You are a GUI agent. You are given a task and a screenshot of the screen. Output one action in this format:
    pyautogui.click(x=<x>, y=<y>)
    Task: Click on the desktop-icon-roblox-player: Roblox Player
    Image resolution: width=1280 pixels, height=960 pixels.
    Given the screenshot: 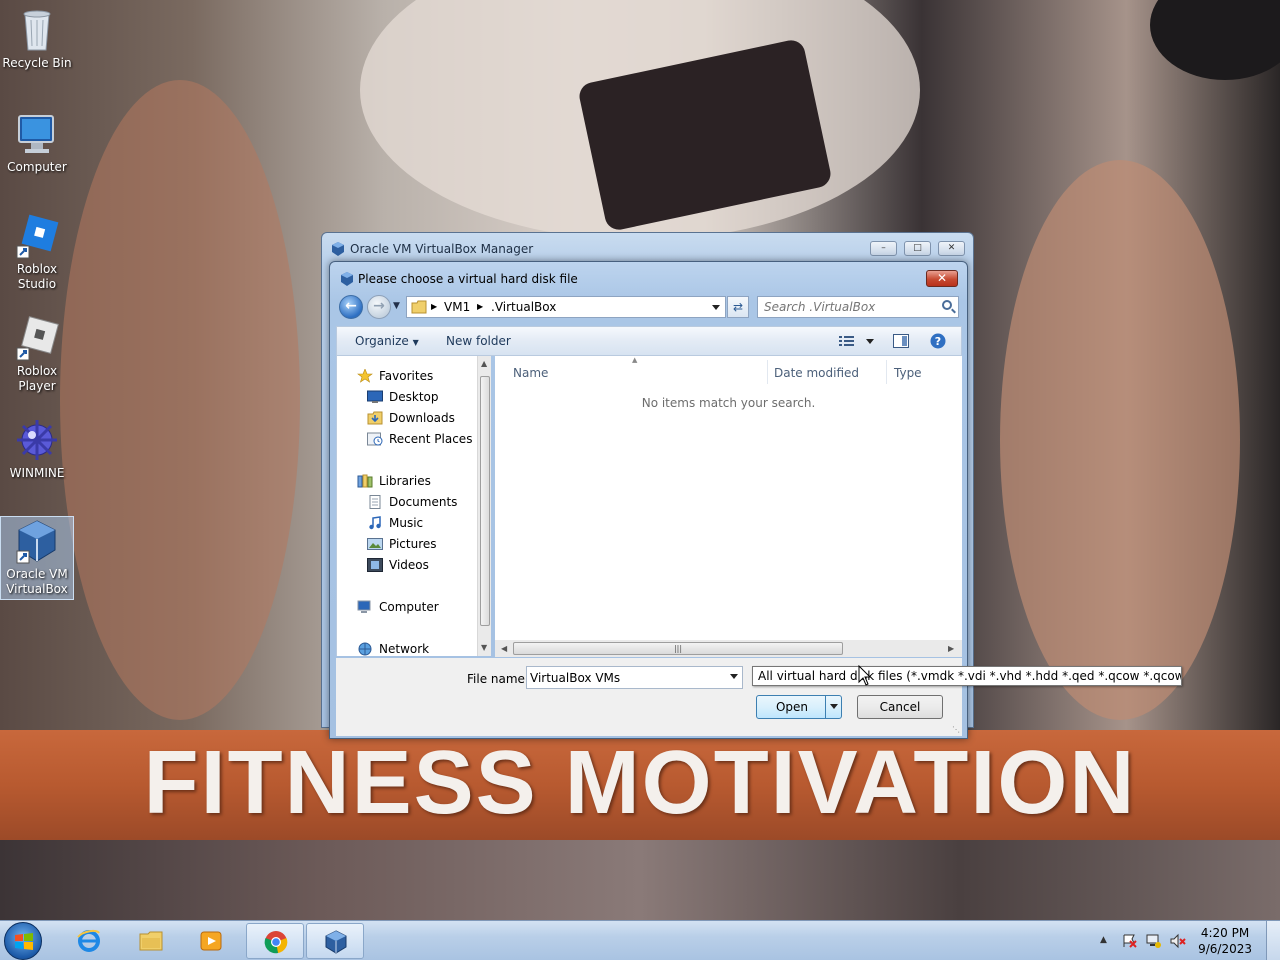 What is the action you would take?
    pyautogui.click(x=37, y=354)
    